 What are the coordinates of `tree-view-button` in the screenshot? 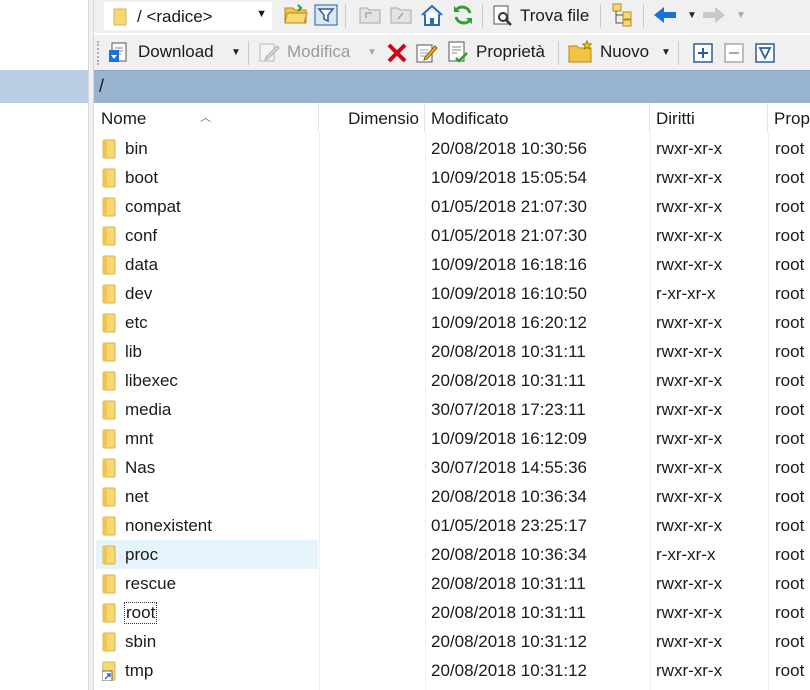 It's located at (624, 15).